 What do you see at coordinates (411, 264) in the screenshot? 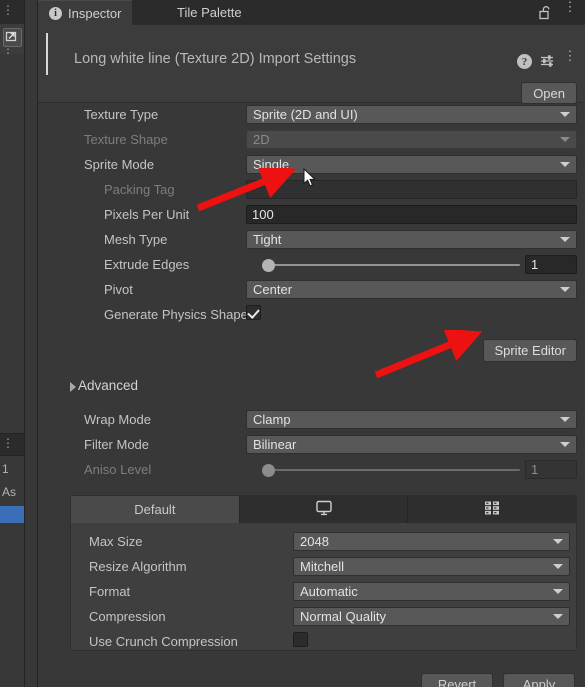
I see `slider-extrude-edges: 1` at bounding box center [411, 264].